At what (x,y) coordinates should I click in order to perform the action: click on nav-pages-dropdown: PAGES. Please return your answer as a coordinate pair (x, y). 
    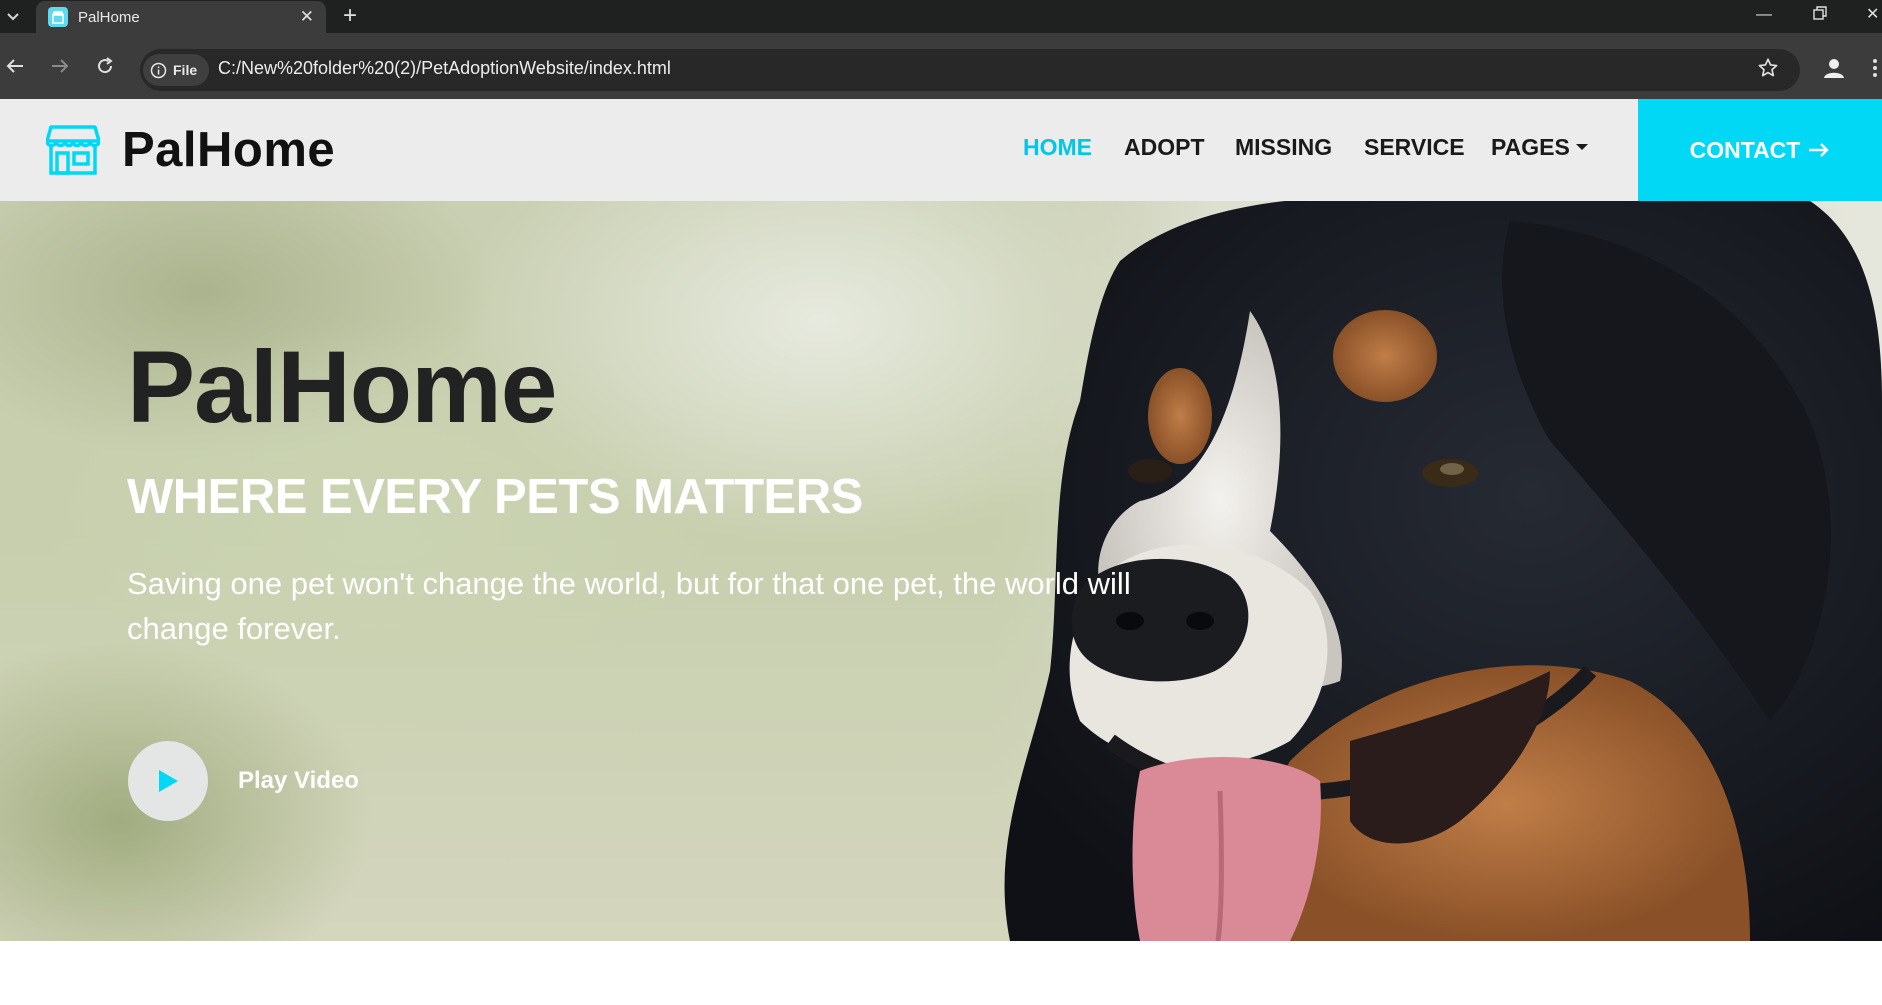
    Looking at the image, I should click on (1539, 147).